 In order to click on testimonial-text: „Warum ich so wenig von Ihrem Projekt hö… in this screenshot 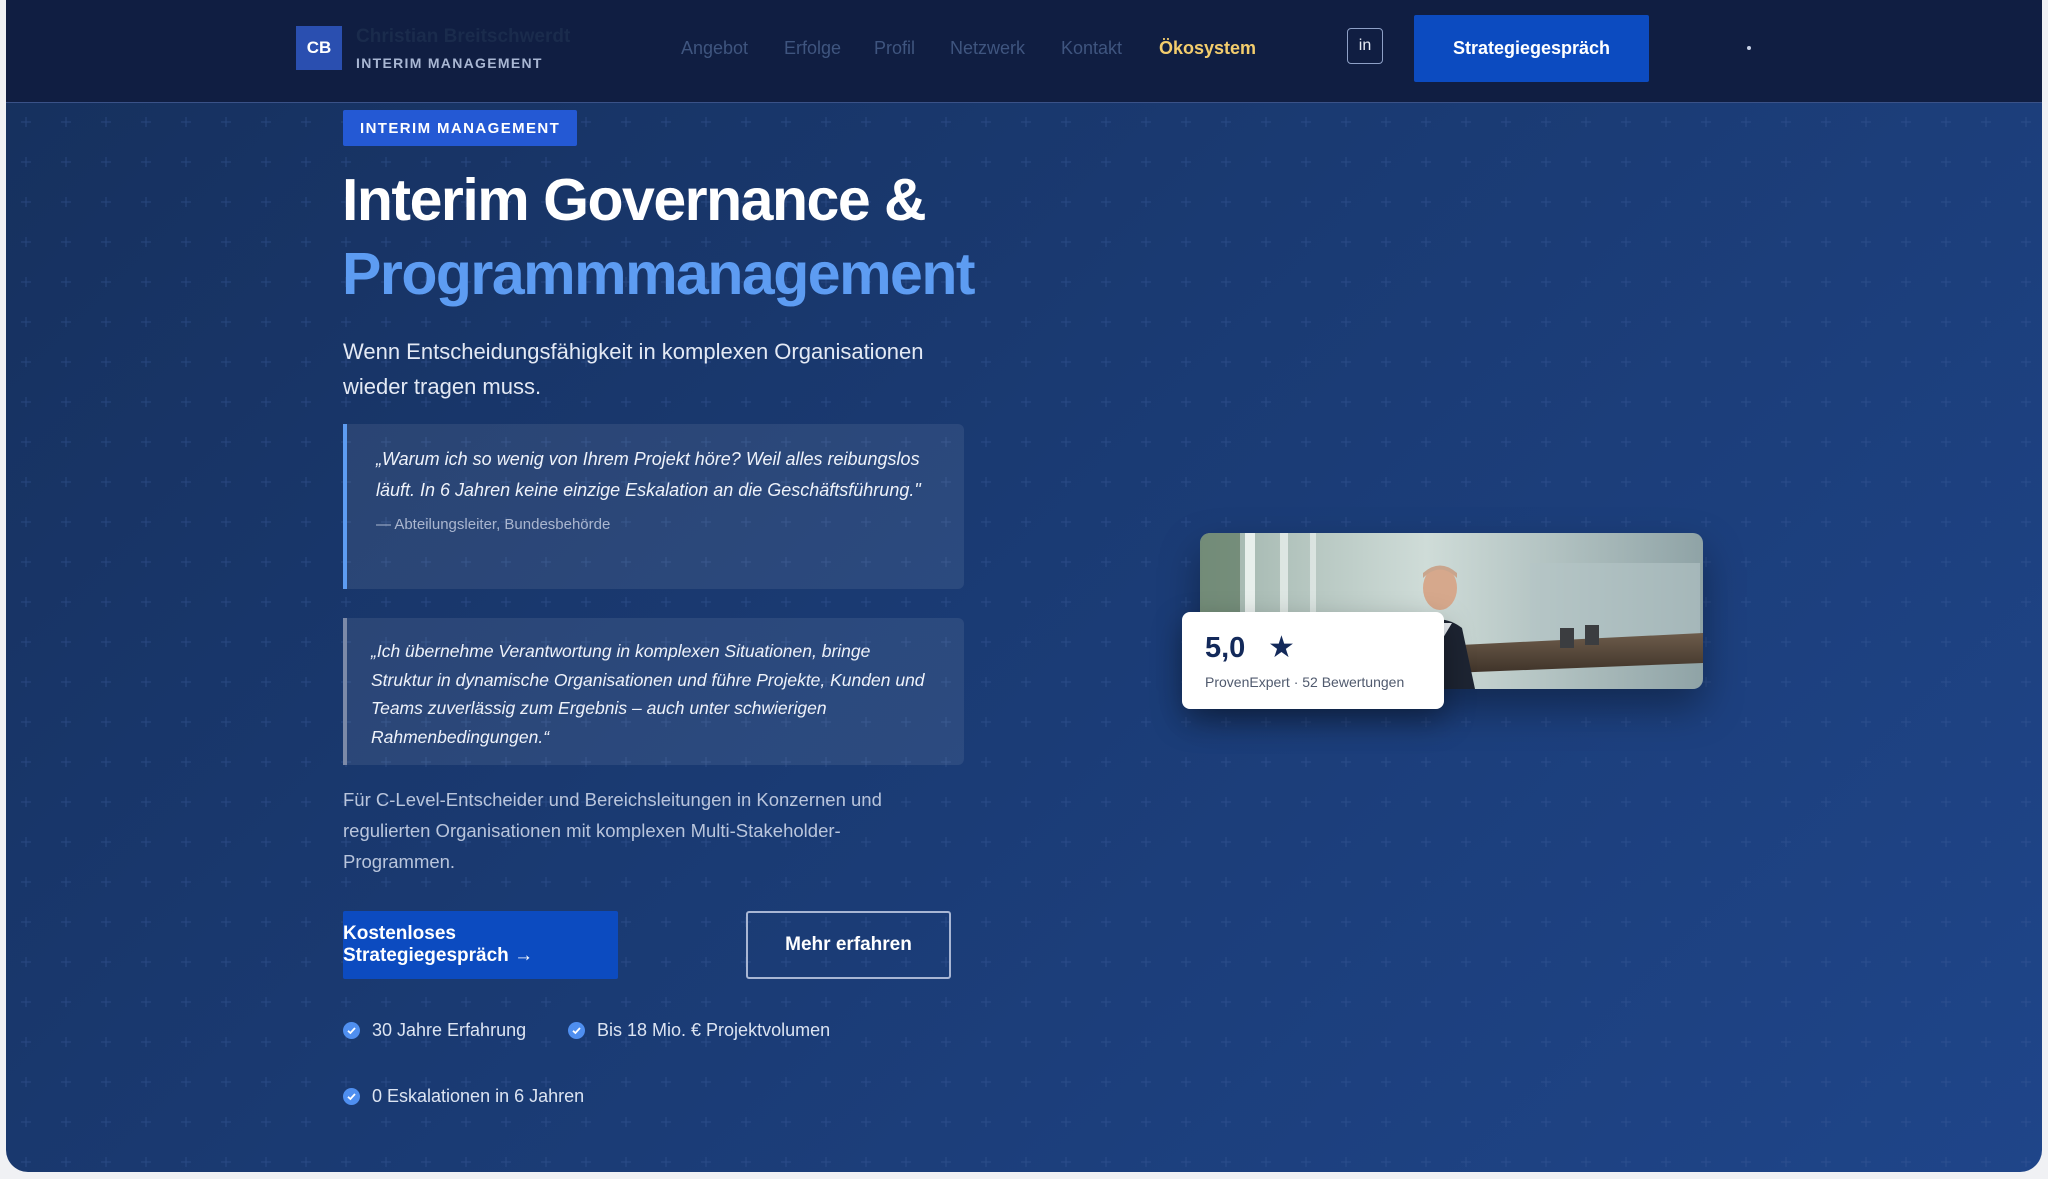, I will do `click(648, 474)`.